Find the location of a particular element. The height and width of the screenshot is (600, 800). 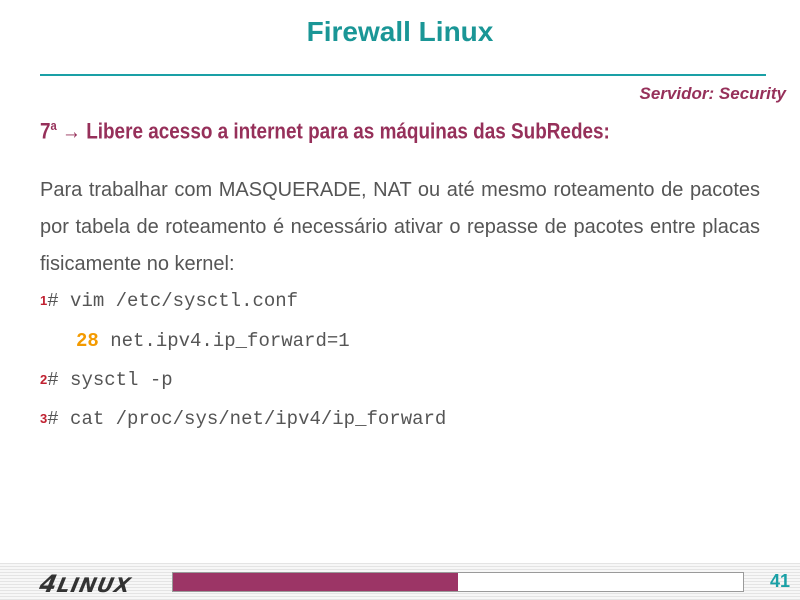

command-text: # cat /proc/sys/net/ipv4/ip_forward is located at coordinates (247, 419).